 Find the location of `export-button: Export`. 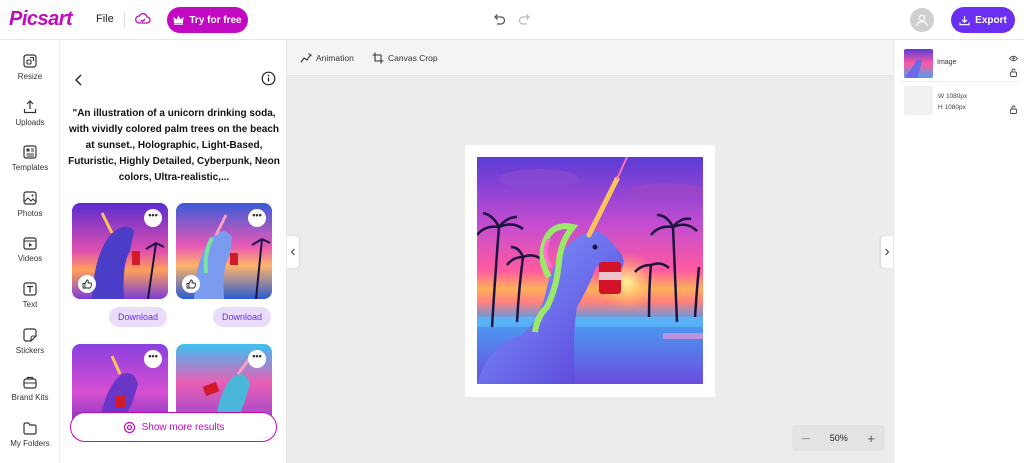

export-button: Export is located at coordinates (983, 20).